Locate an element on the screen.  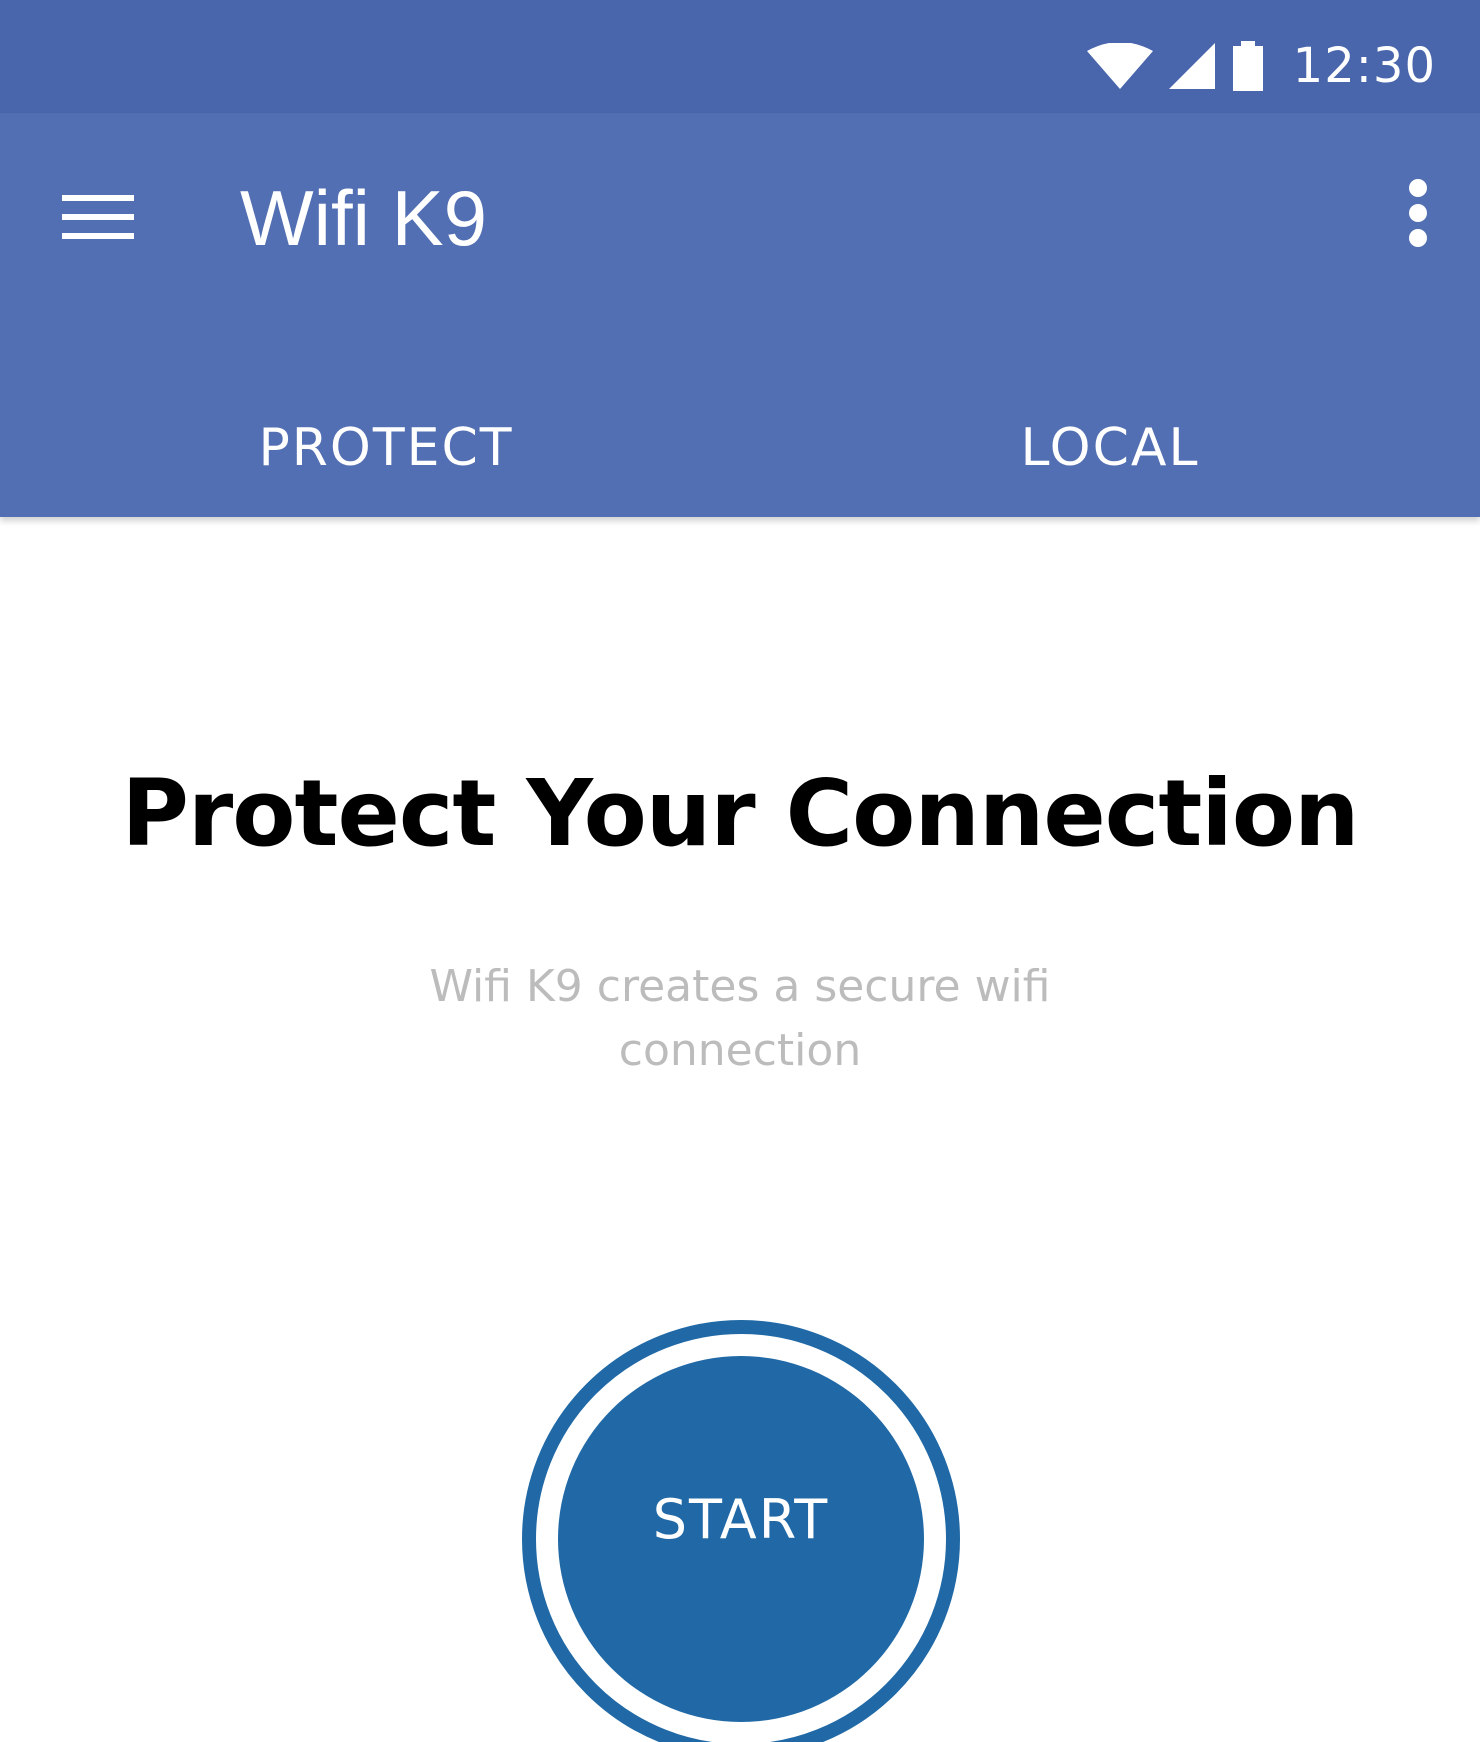
status-icons: 12:30 is located at coordinates (1261, 66).